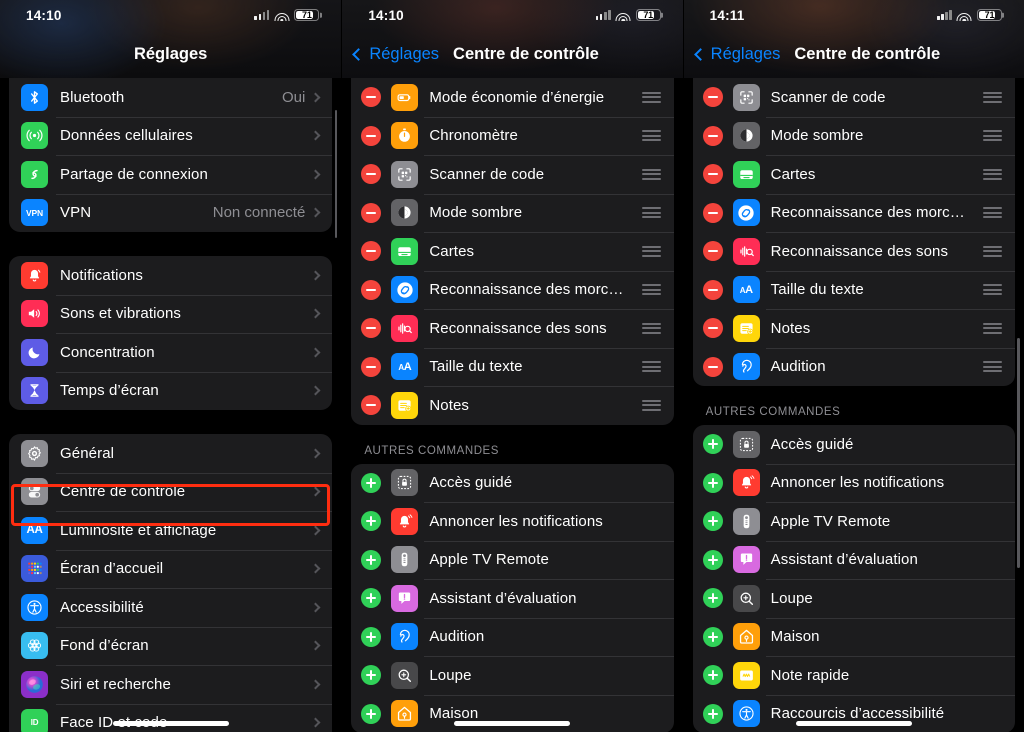  What do you see at coordinates (170, 275) in the screenshot?
I see `settings-row-notifications: Notifications` at bounding box center [170, 275].